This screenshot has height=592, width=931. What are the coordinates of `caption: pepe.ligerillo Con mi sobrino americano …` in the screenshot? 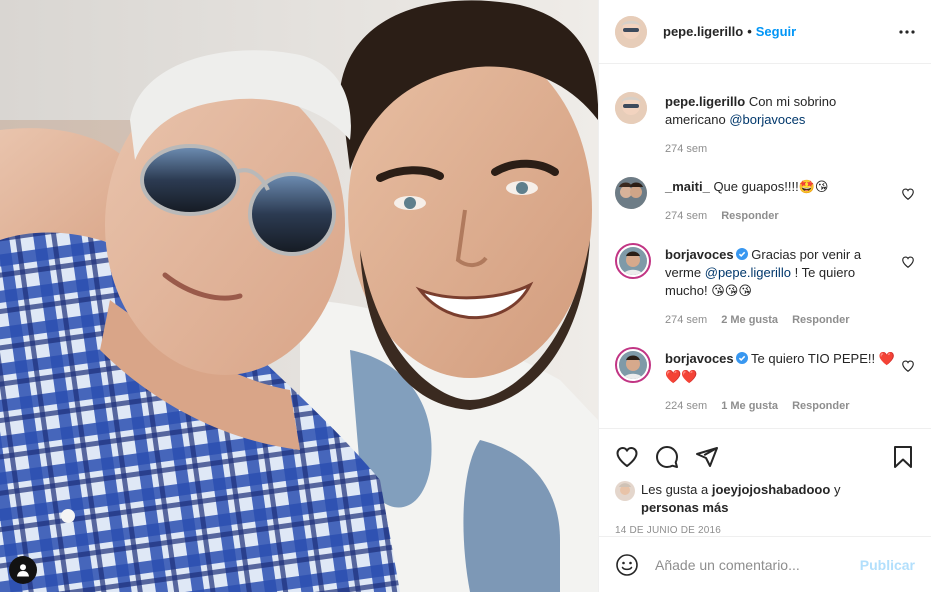 It's located at (765, 119).